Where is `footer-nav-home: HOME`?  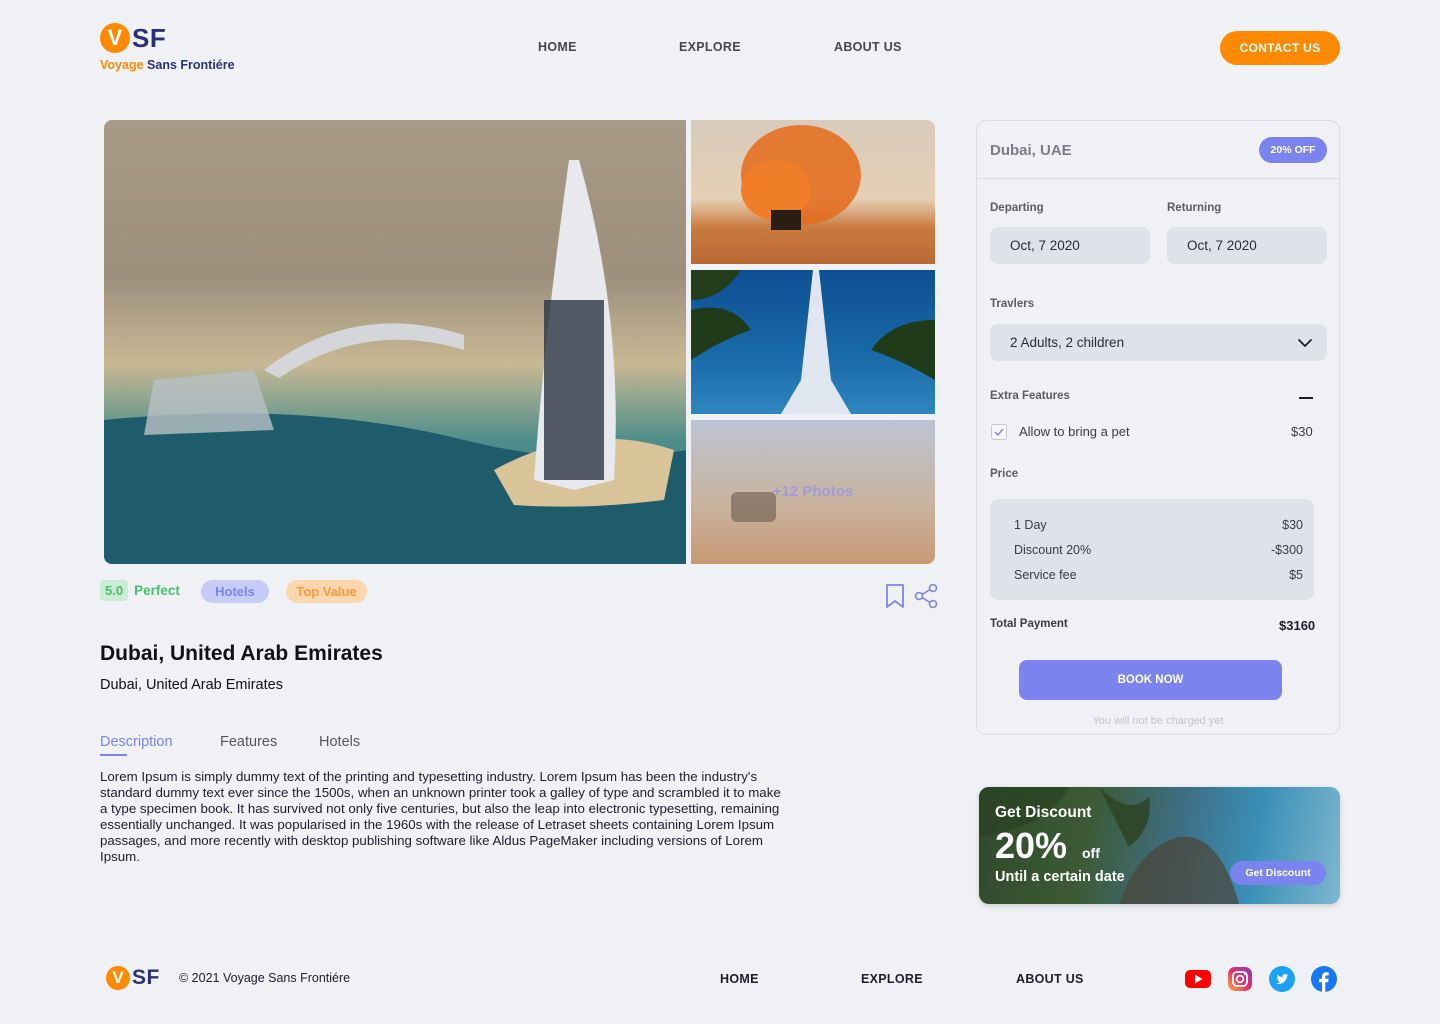
footer-nav-home: HOME is located at coordinates (739, 979).